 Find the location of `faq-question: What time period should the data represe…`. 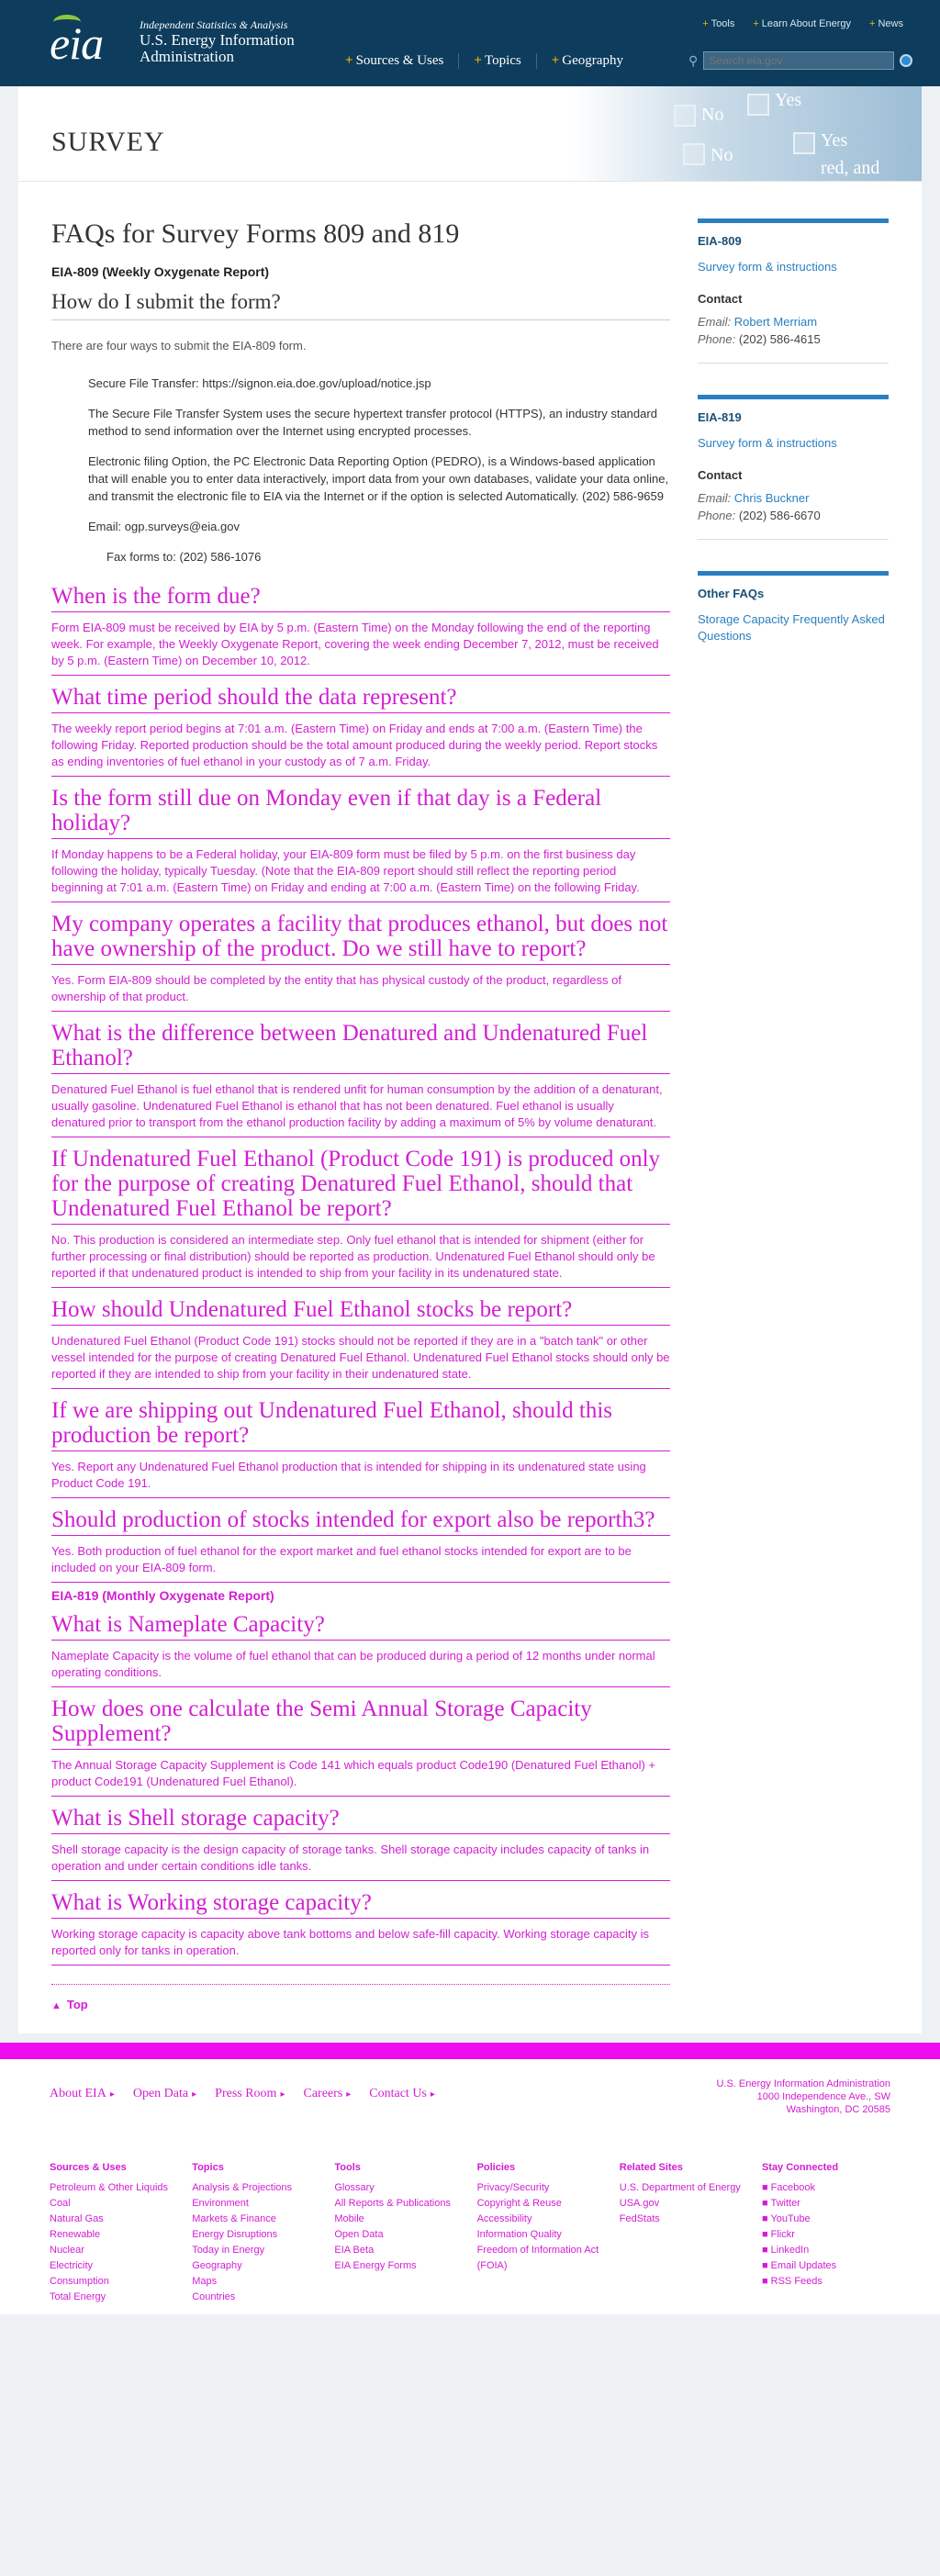

faq-question: What time period should the data represe… is located at coordinates (361, 699).